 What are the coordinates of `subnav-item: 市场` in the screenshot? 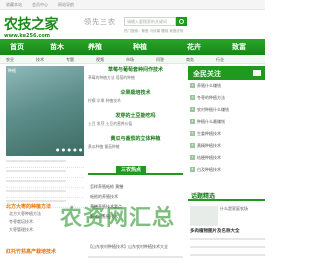 It's located at (130, 60).